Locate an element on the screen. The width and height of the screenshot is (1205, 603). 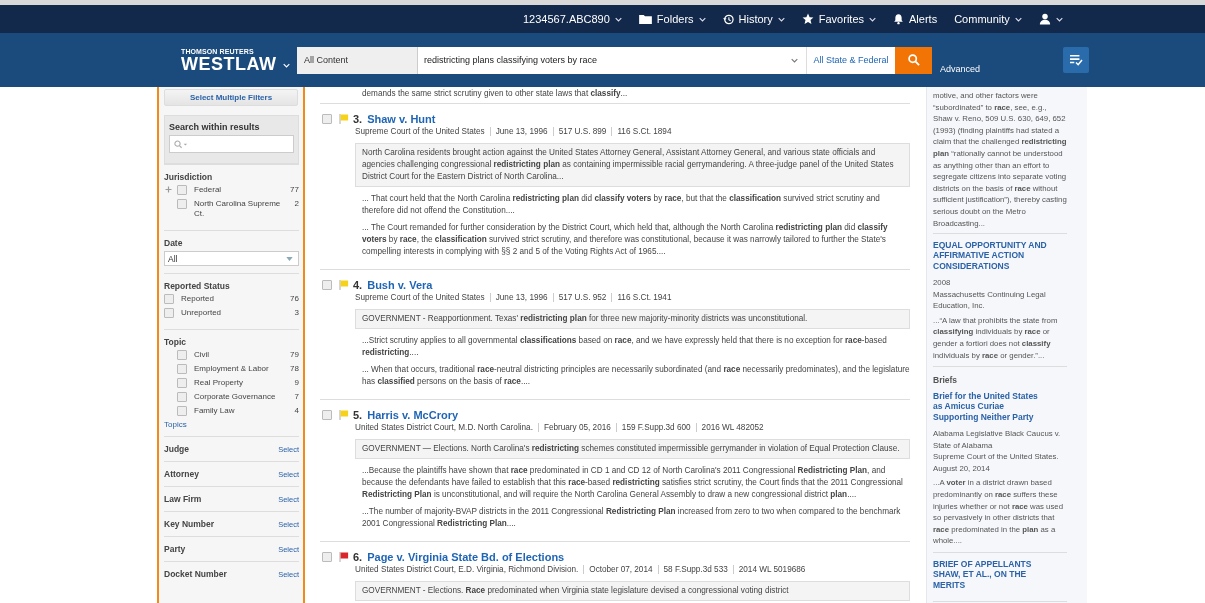
result-count: 78 is located at coordinates (294, 369).